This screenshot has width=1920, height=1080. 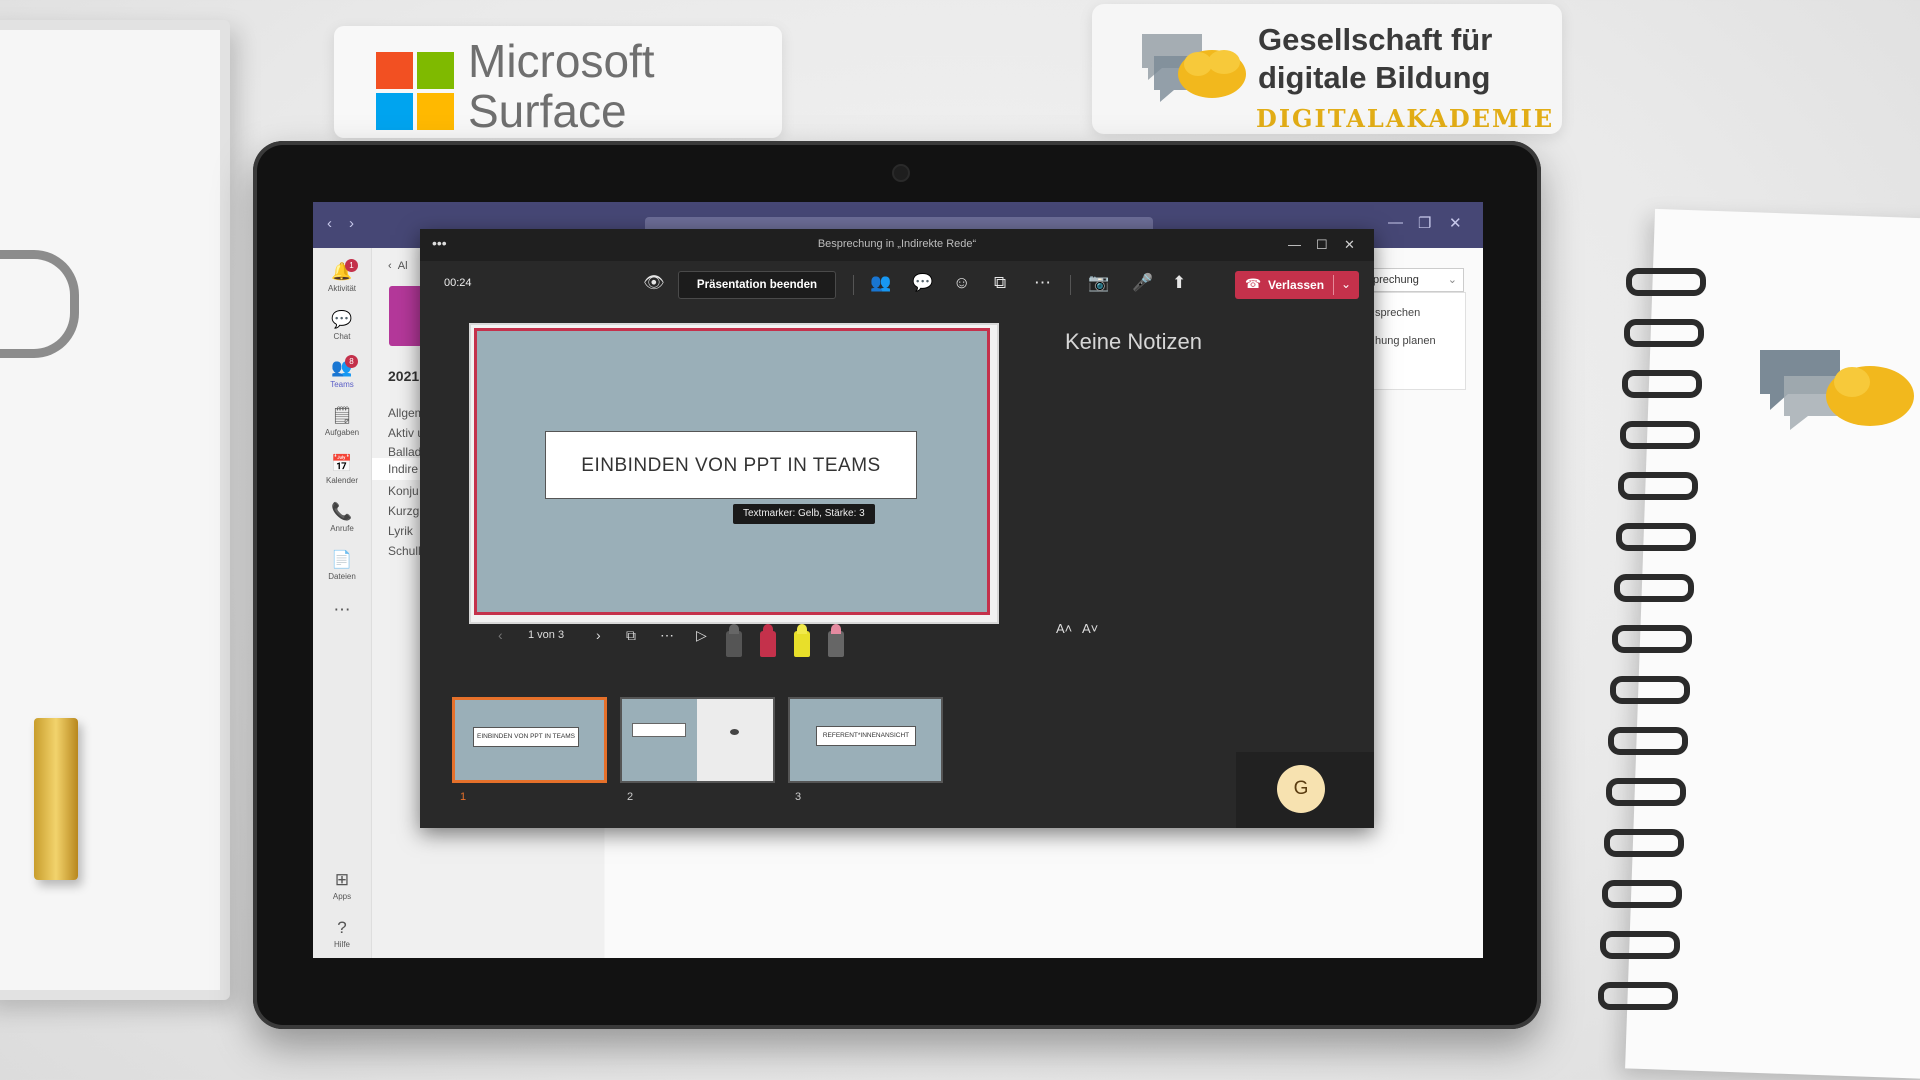 What do you see at coordinates (631, 635) in the screenshot?
I see `slide-overview-icon: ⧉` at bounding box center [631, 635].